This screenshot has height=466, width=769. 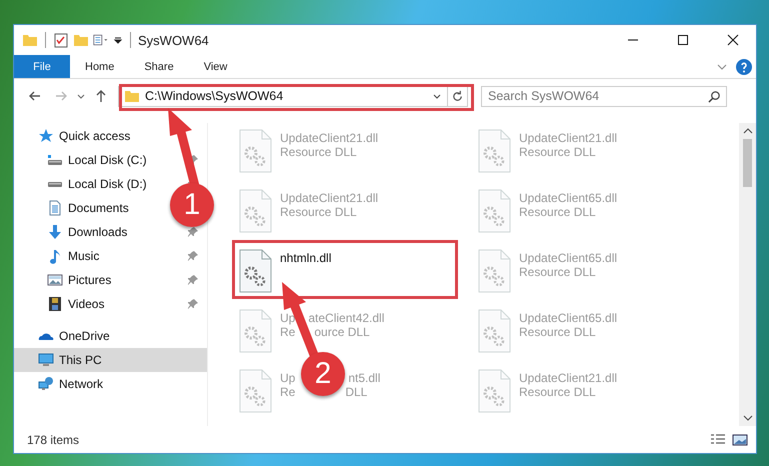 What do you see at coordinates (306, 258) in the screenshot?
I see `file-name: nhtmln.dll` at bounding box center [306, 258].